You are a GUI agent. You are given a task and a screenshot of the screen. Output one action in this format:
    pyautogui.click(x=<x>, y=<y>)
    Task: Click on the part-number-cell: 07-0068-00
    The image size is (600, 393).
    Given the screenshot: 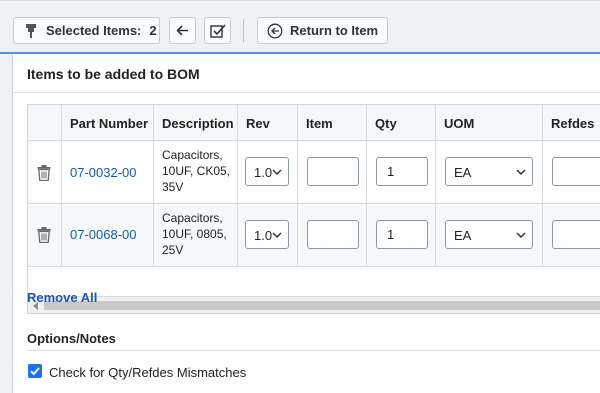 What is the action you would take?
    pyautogui.click(x=108, y=235)
    